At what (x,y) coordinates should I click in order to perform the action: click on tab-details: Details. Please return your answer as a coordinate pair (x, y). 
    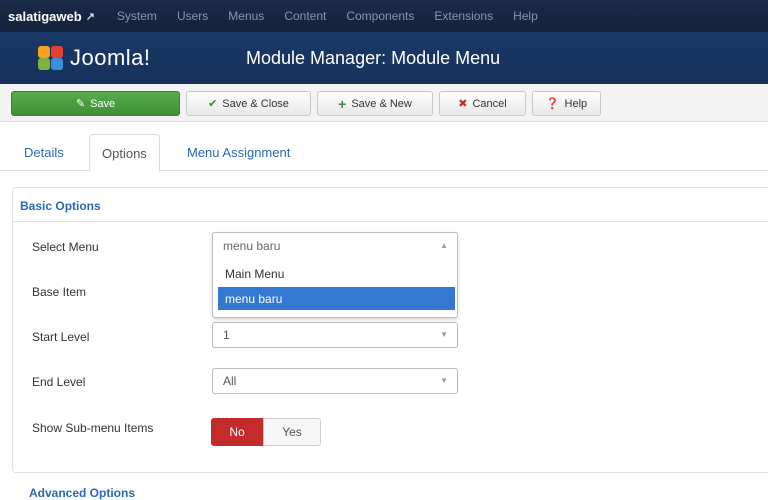
    Looking at the image, I should click on (44, 152).